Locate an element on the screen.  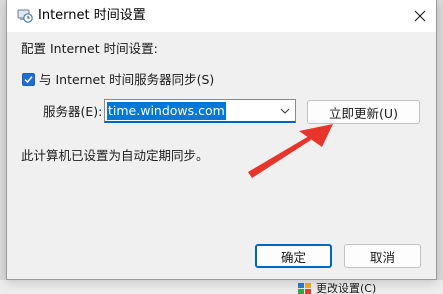
close-icon is located at coordinates (420, 16).